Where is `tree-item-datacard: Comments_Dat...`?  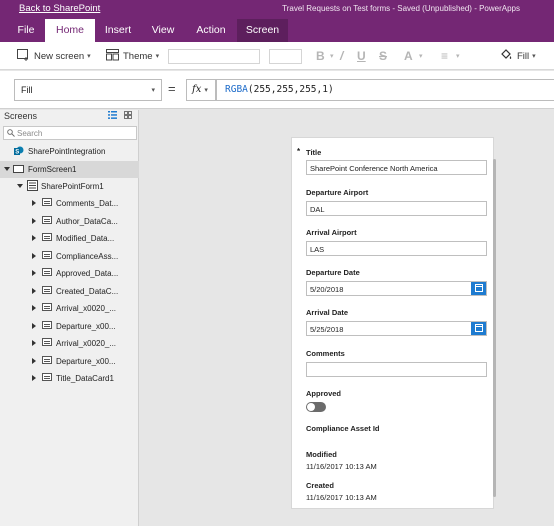 tree-item-datacard: Comments_Dat... is located at coordinates (69, 203).